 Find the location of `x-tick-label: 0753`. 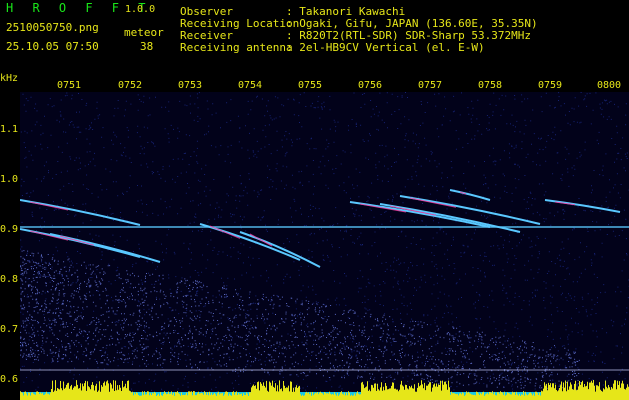

x-tick-label: 0753 is located at coordinates (190, 85).